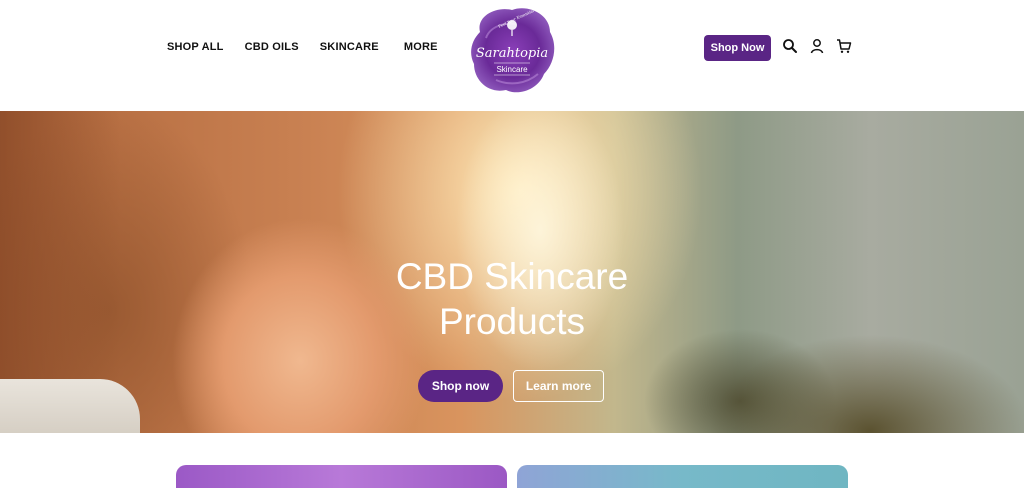 This screenshot has height=488, width=1024. I want to click on nav-more: MORE, so click(421, 47).